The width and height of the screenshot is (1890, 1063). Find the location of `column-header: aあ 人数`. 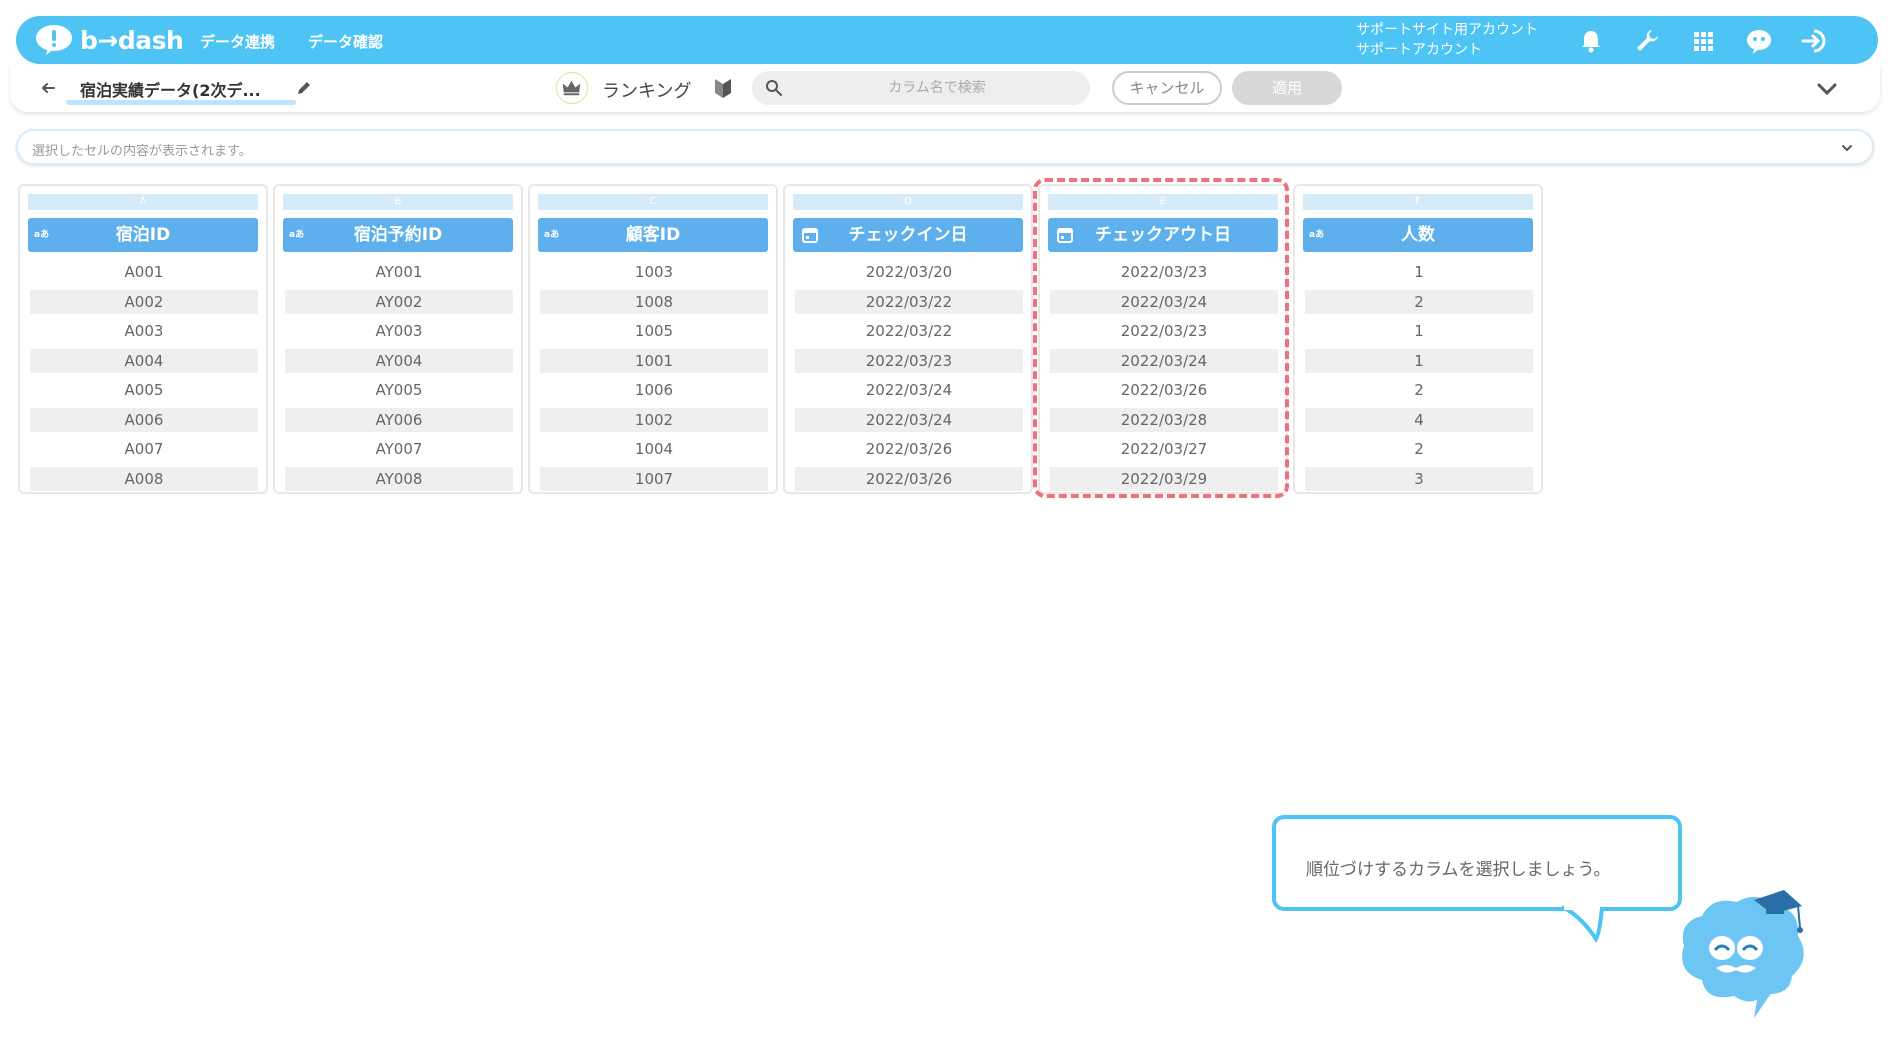

column-header: aあ 人数 is located at coordinates (1418, 235).